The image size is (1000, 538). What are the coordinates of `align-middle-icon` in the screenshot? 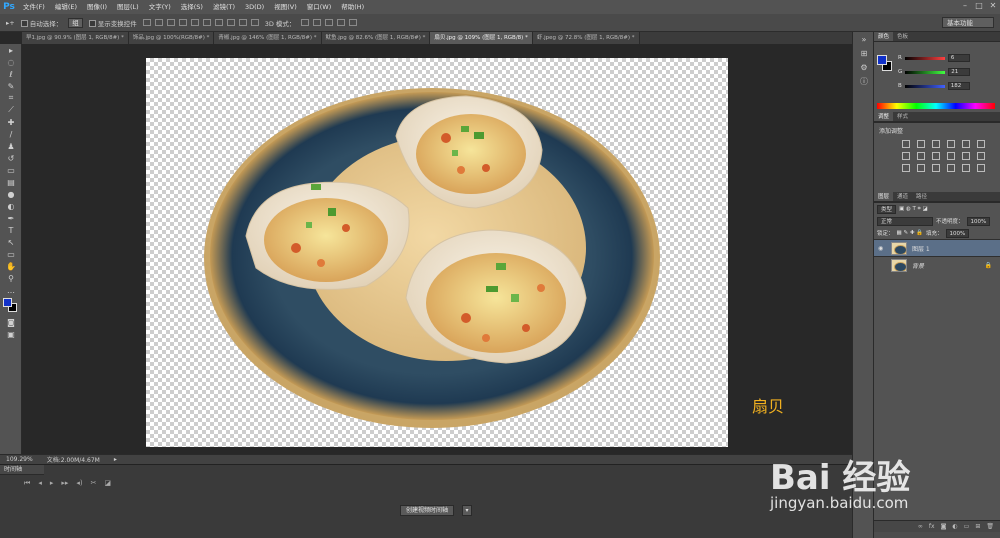 It's located at (158, 22).